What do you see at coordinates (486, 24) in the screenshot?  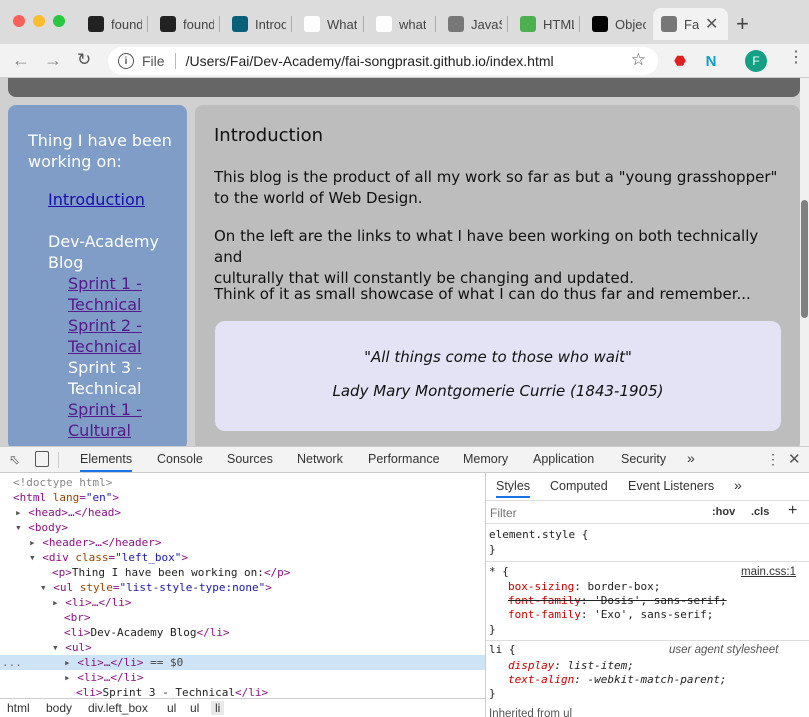 I see `tab-label: JavaS` at bounding box center [486, 24].